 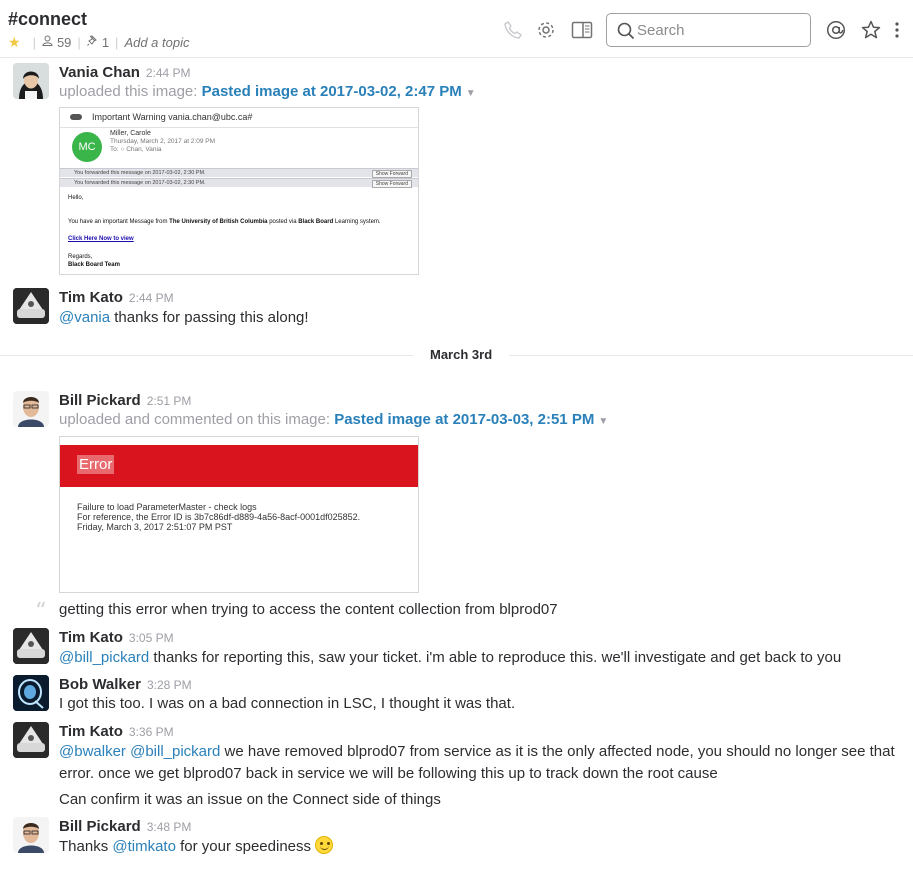 I want to click on mention-icon, so click(x=836, y=30).